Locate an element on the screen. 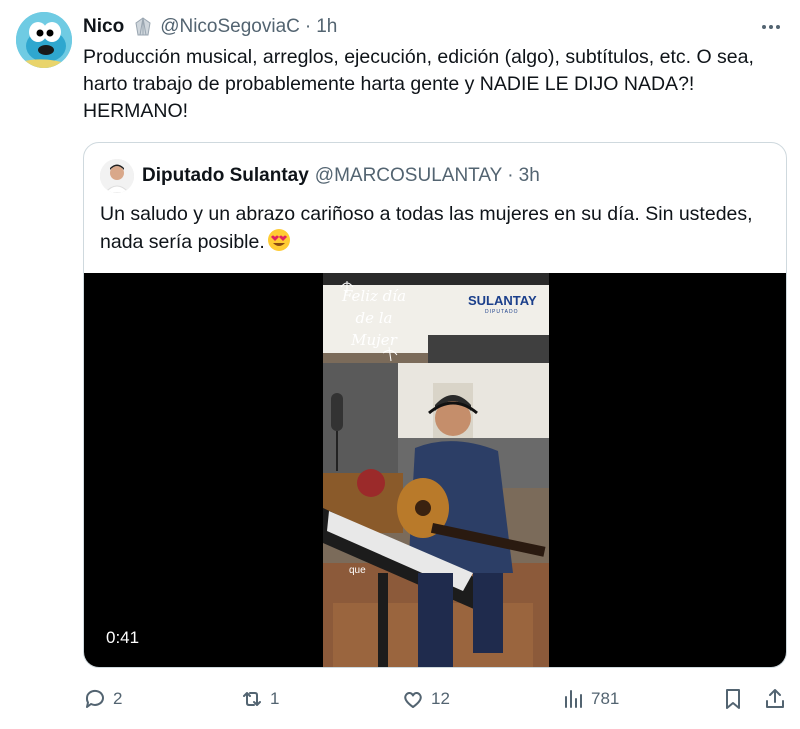 Image resolution: width=800 pixels, height=729 pixels. heart-icon is located at coordinates (413, 700).